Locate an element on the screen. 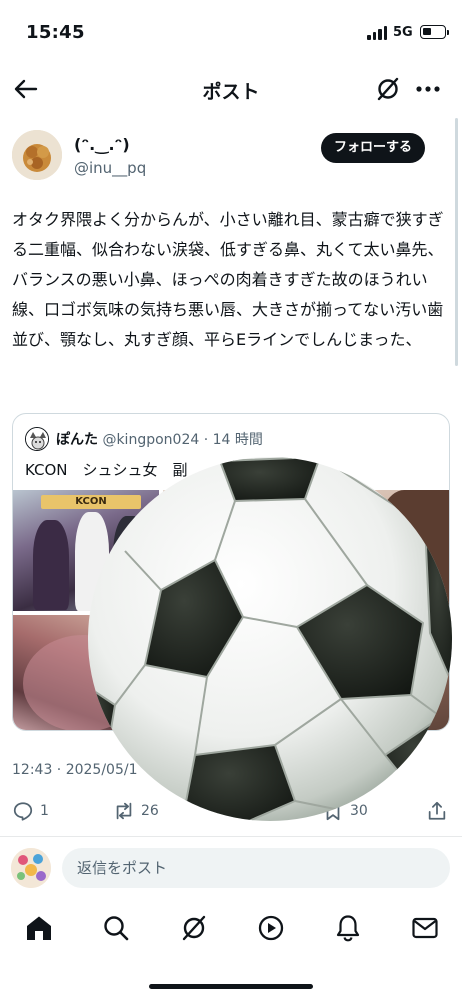 The image size is (462, 1000). avatar is located at coordinates (37, 155).